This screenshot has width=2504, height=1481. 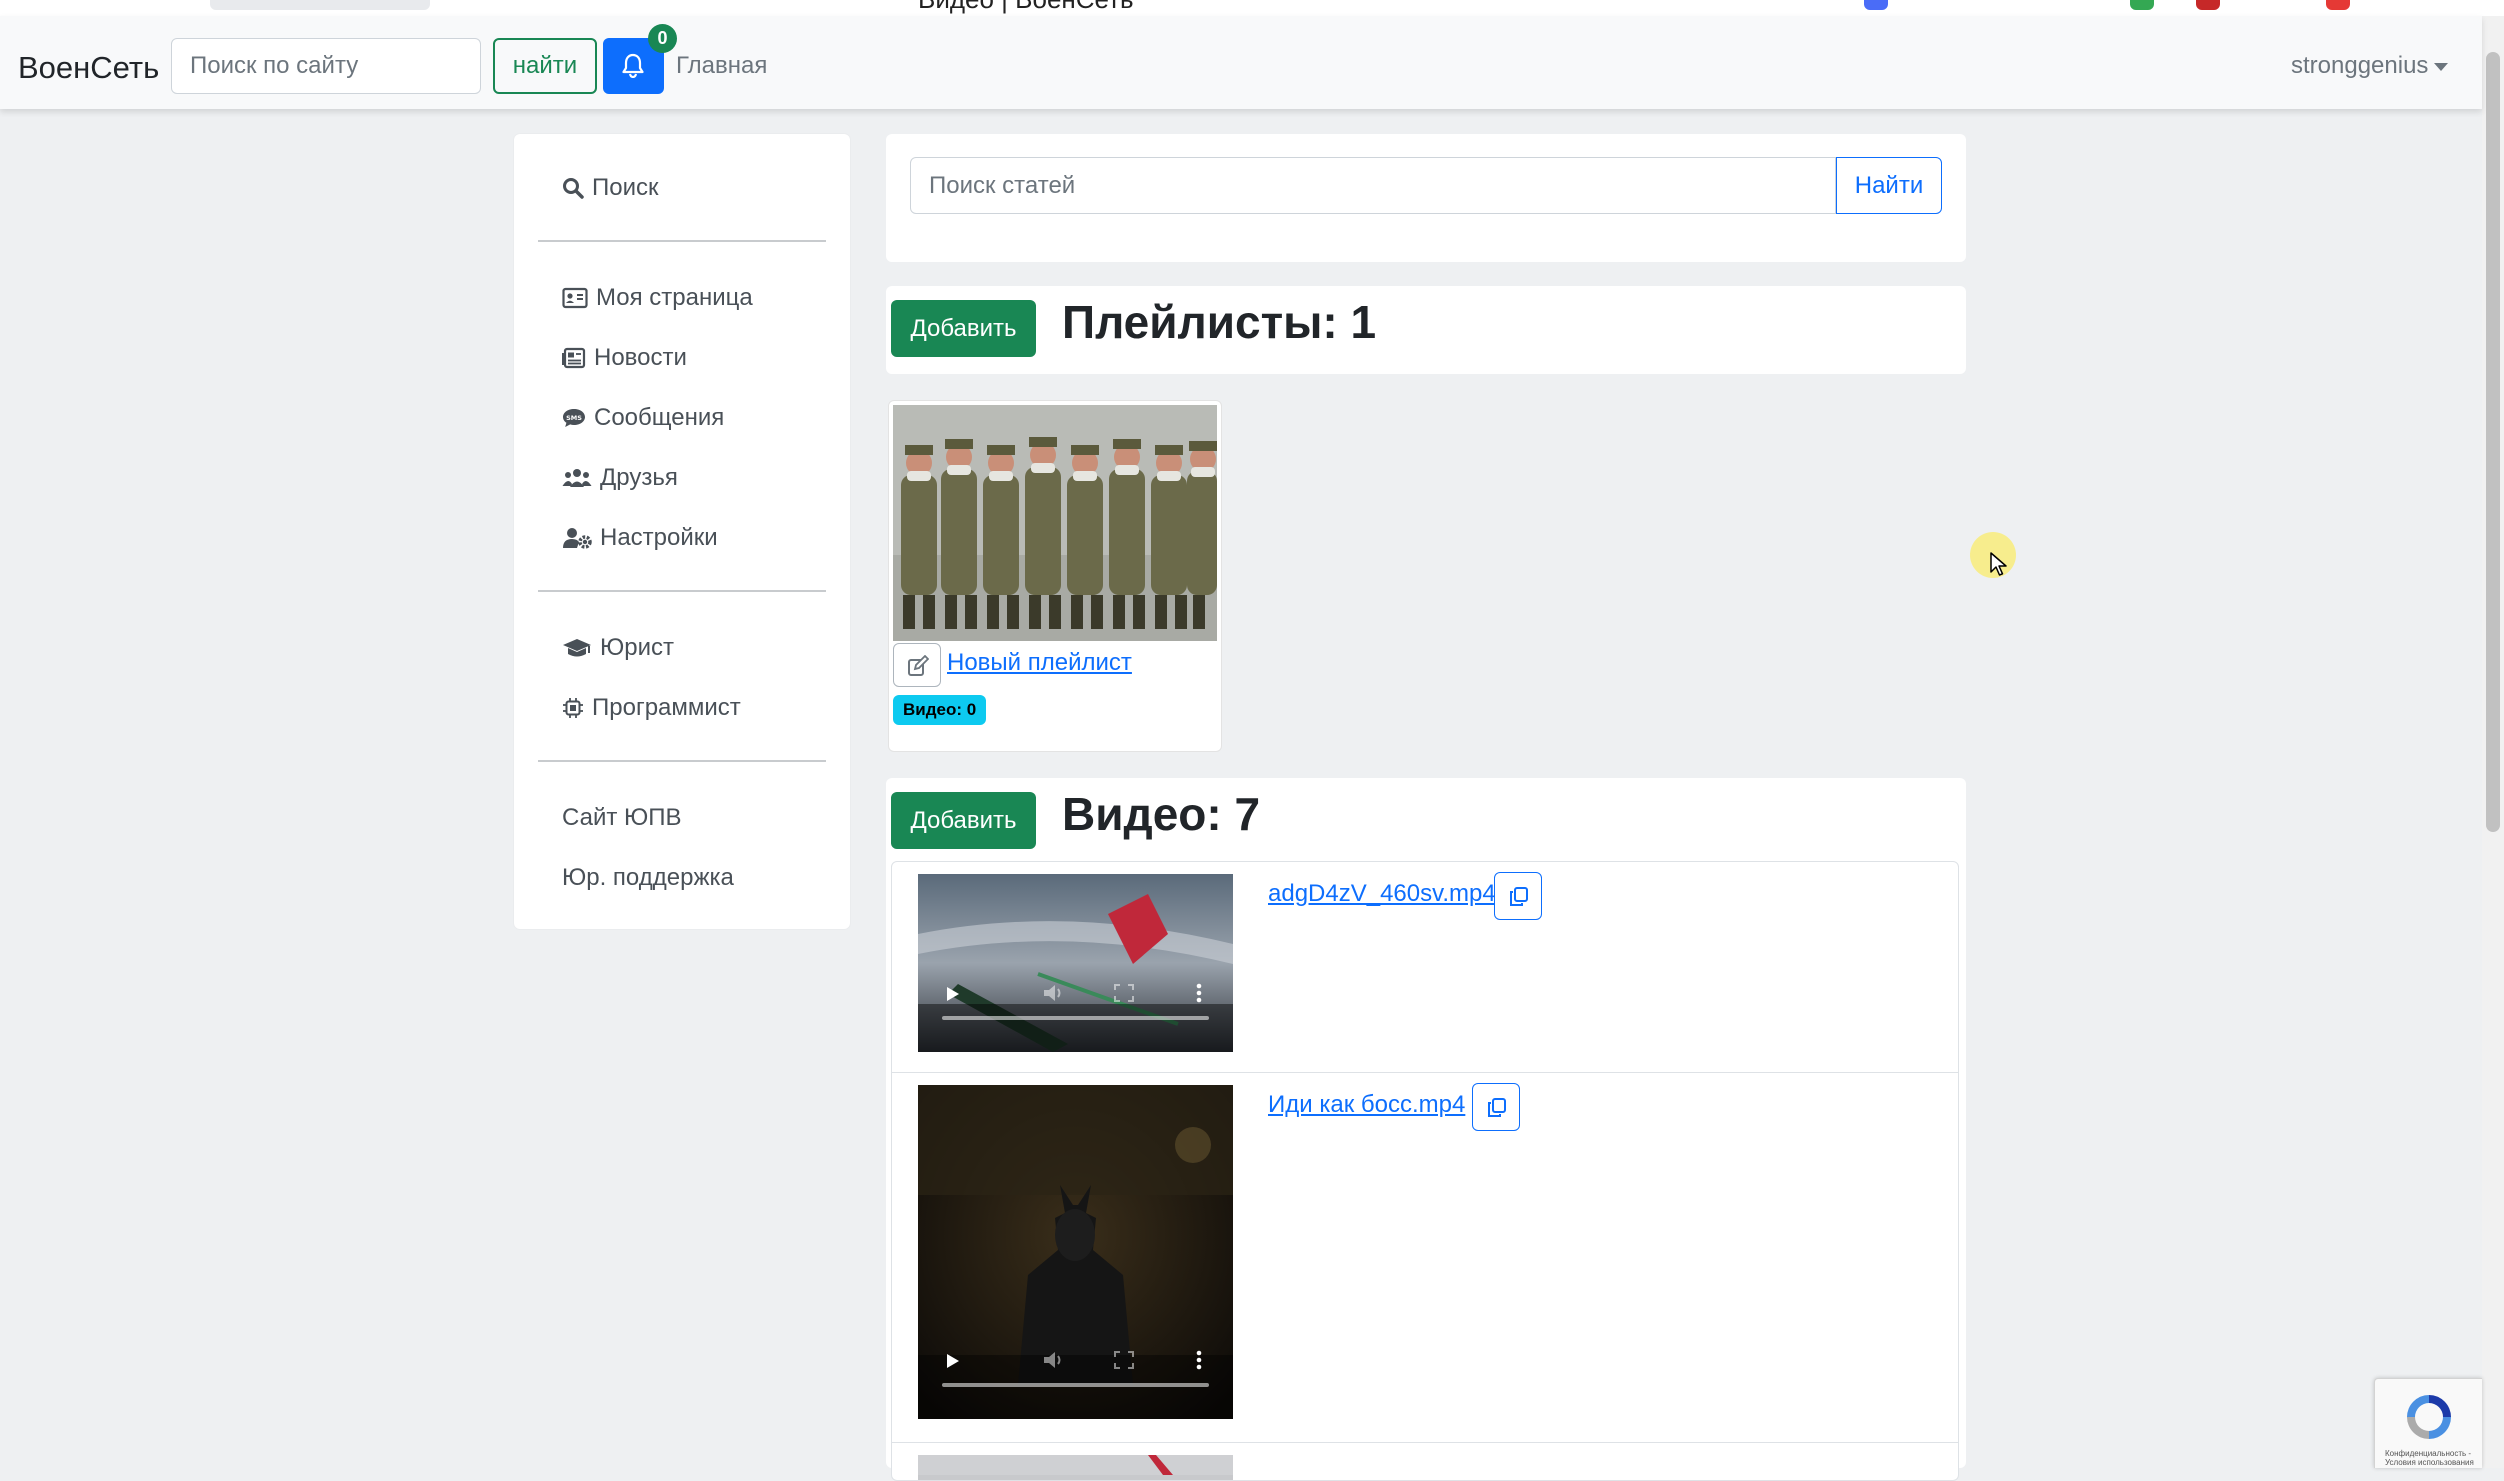 What do you see at coordinates (1161, 814) in the screenshot?
I see `videos-title: Видео: 7` at bounding box center [1161, 814].